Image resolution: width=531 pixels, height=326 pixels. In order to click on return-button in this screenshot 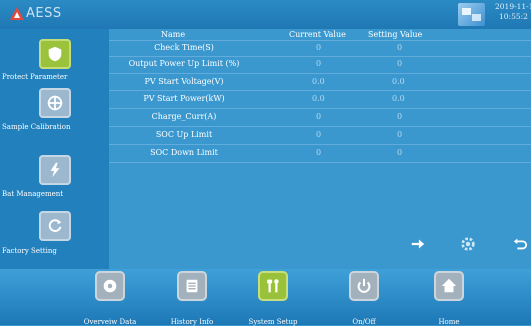, I will do `click(520, 244)`.